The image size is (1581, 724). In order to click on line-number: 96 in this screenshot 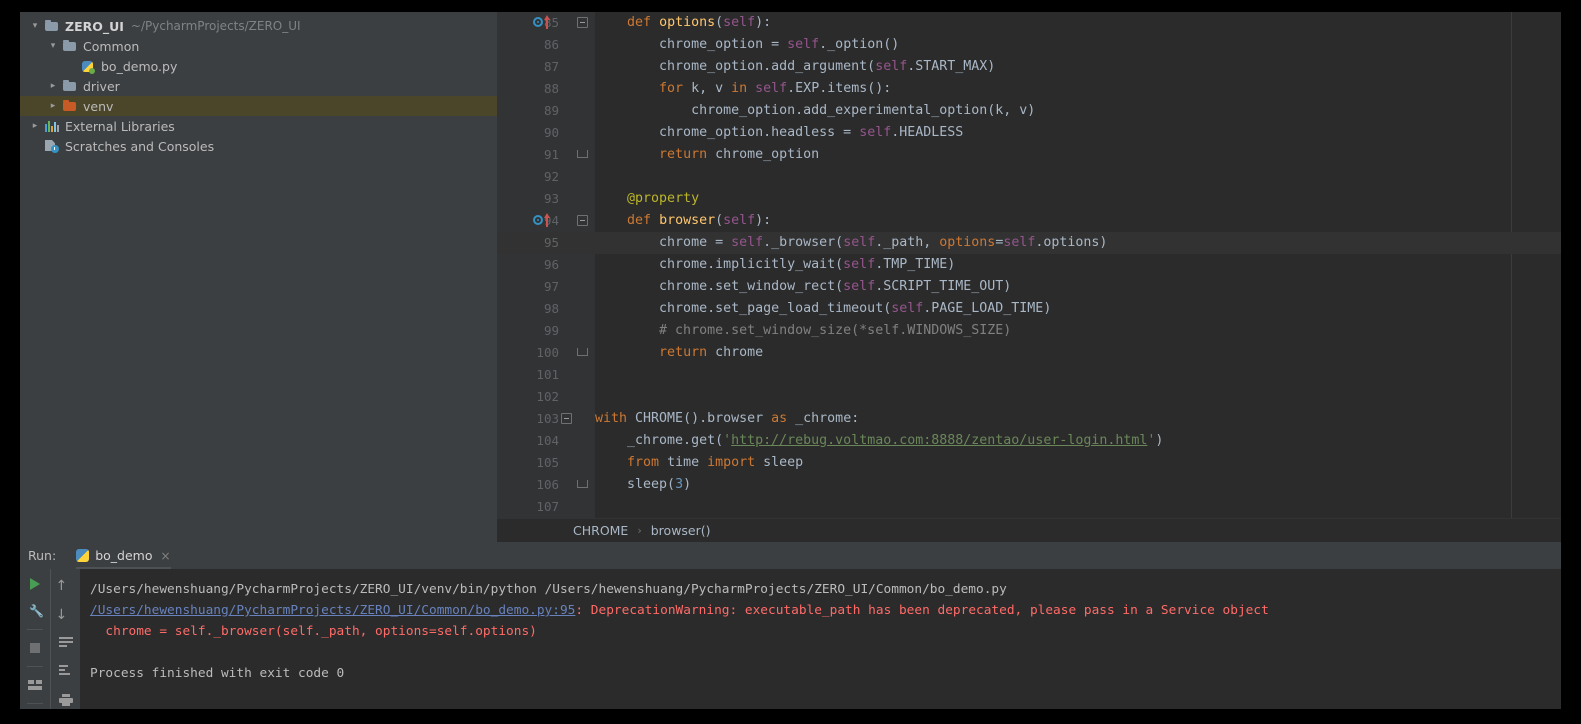, I will do `click(551, 264)`.